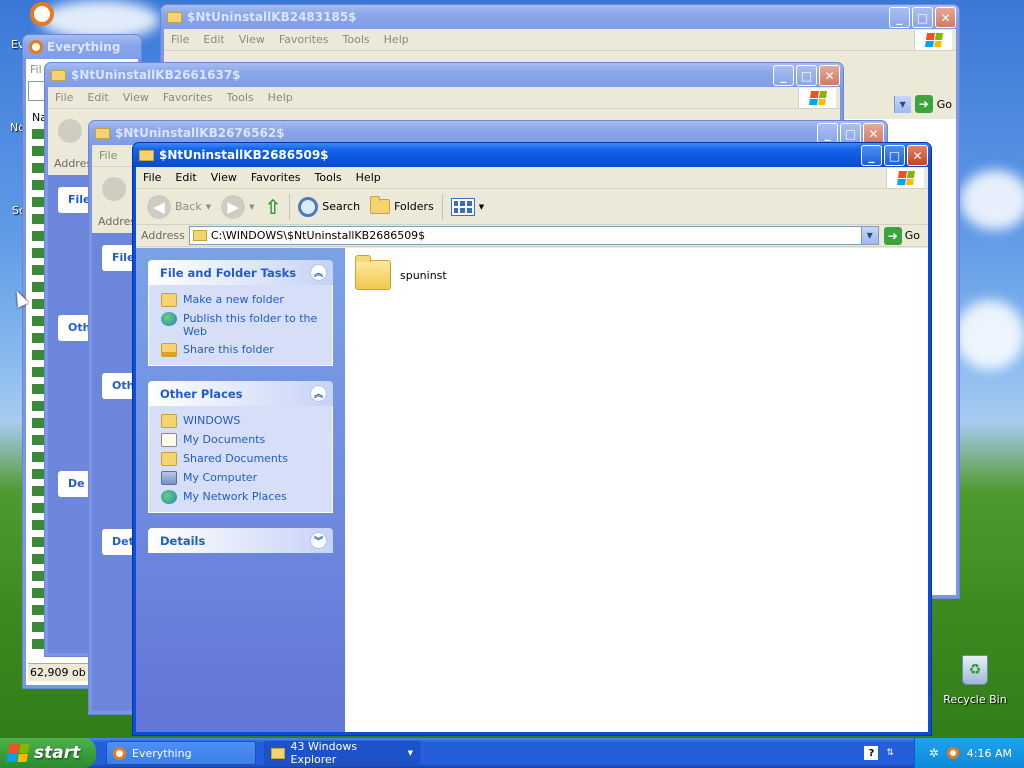  What do you see at coordinates (117, 221) in the screenshot?
I see `address-label: Addres` at bounding box center [117, 221].